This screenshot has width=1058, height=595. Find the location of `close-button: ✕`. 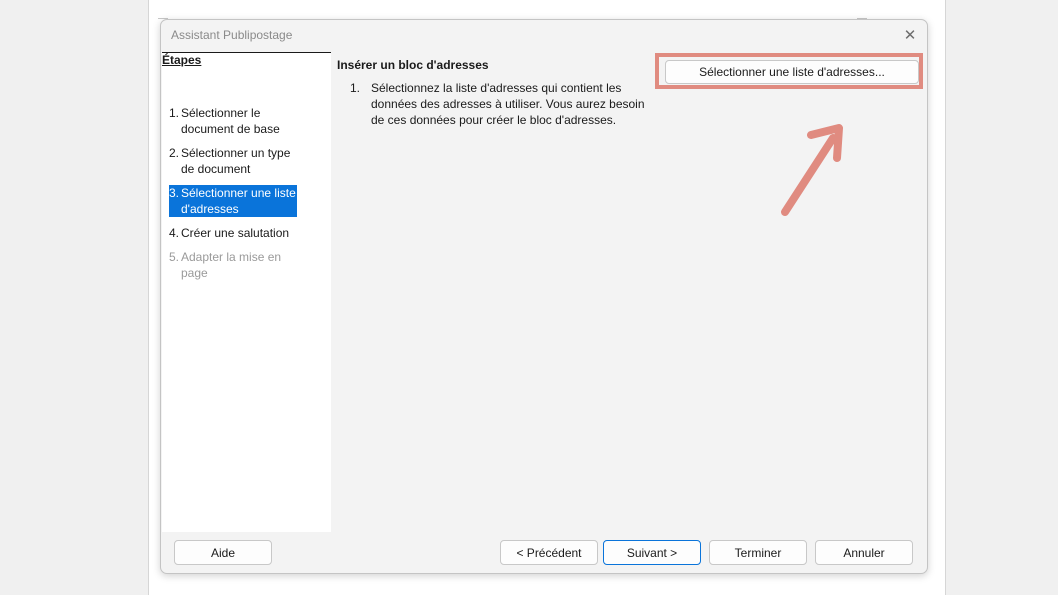

close-button: ✕ is located at coordinates (910, 35).